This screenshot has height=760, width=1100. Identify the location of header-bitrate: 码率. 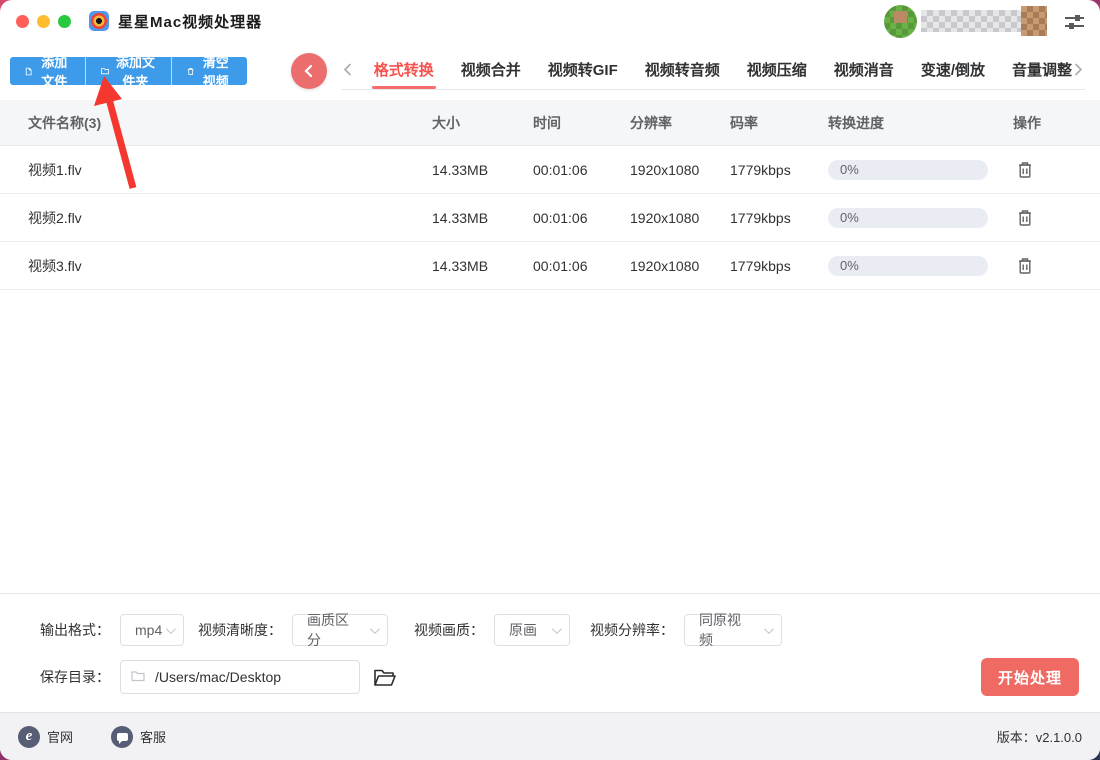
(744, 122).